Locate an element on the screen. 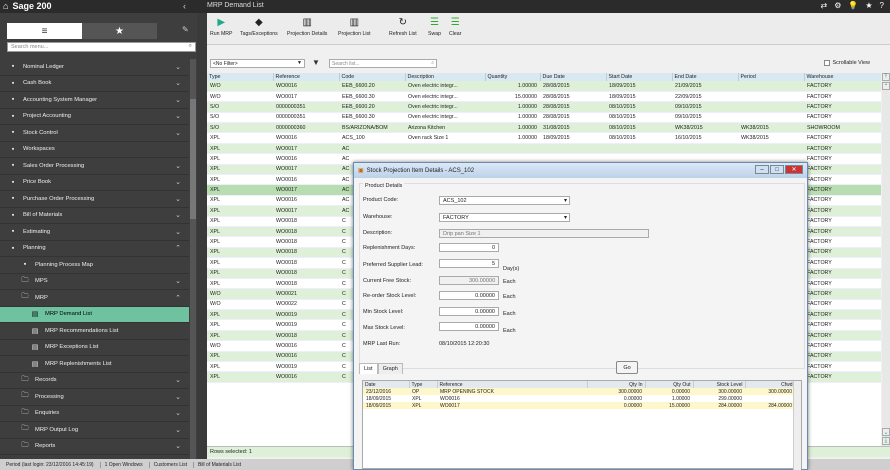  search-list-input: Search list... ⌕ is located at coordinates (383, 63).